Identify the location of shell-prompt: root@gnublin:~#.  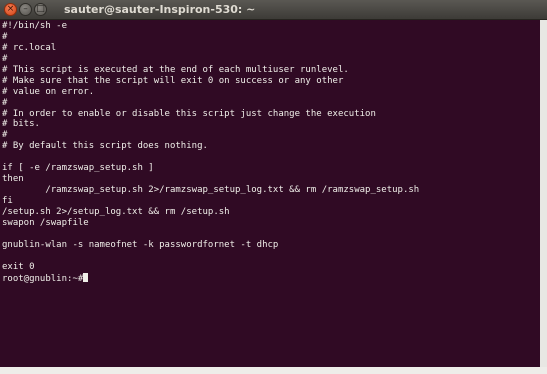
(43, 278).